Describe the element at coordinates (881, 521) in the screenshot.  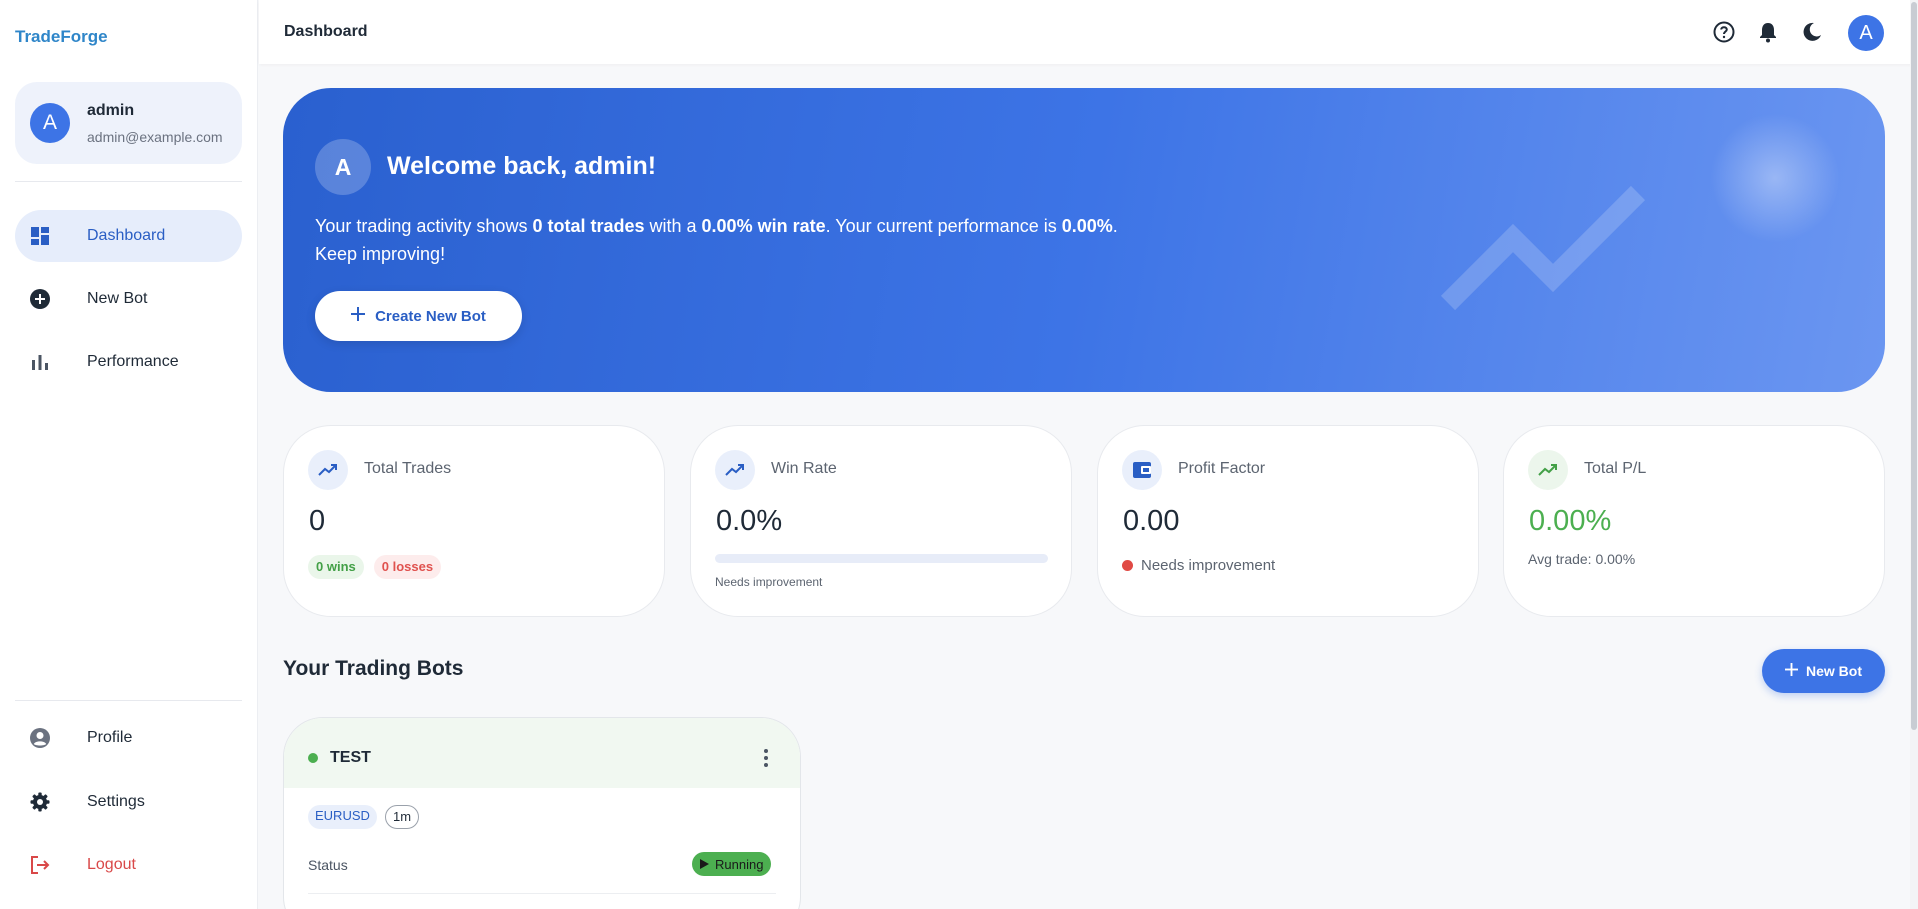
I see `stat-card-win-rate: Win Rate 0.0% Needs improvement` at that location.